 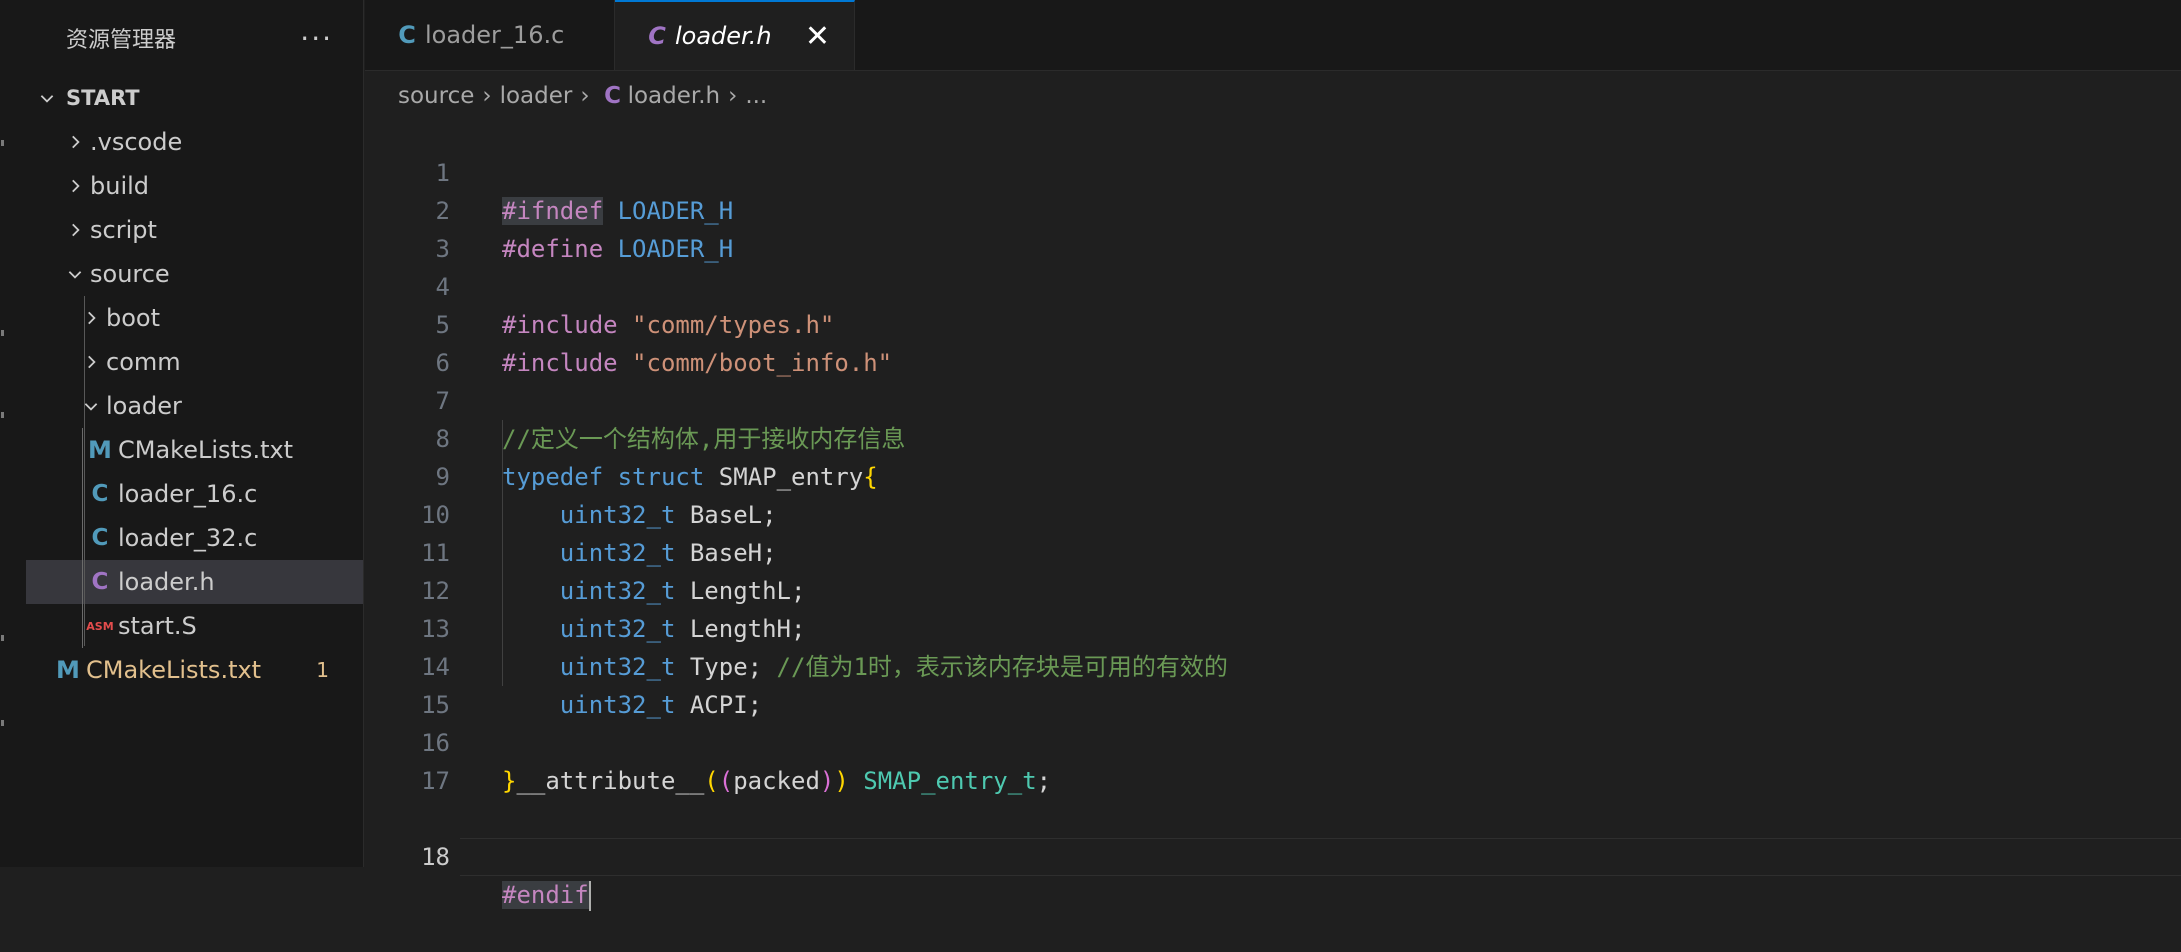 I want to click on tree-item-loader32: C loader_32.c, so click(x=194, y=538).